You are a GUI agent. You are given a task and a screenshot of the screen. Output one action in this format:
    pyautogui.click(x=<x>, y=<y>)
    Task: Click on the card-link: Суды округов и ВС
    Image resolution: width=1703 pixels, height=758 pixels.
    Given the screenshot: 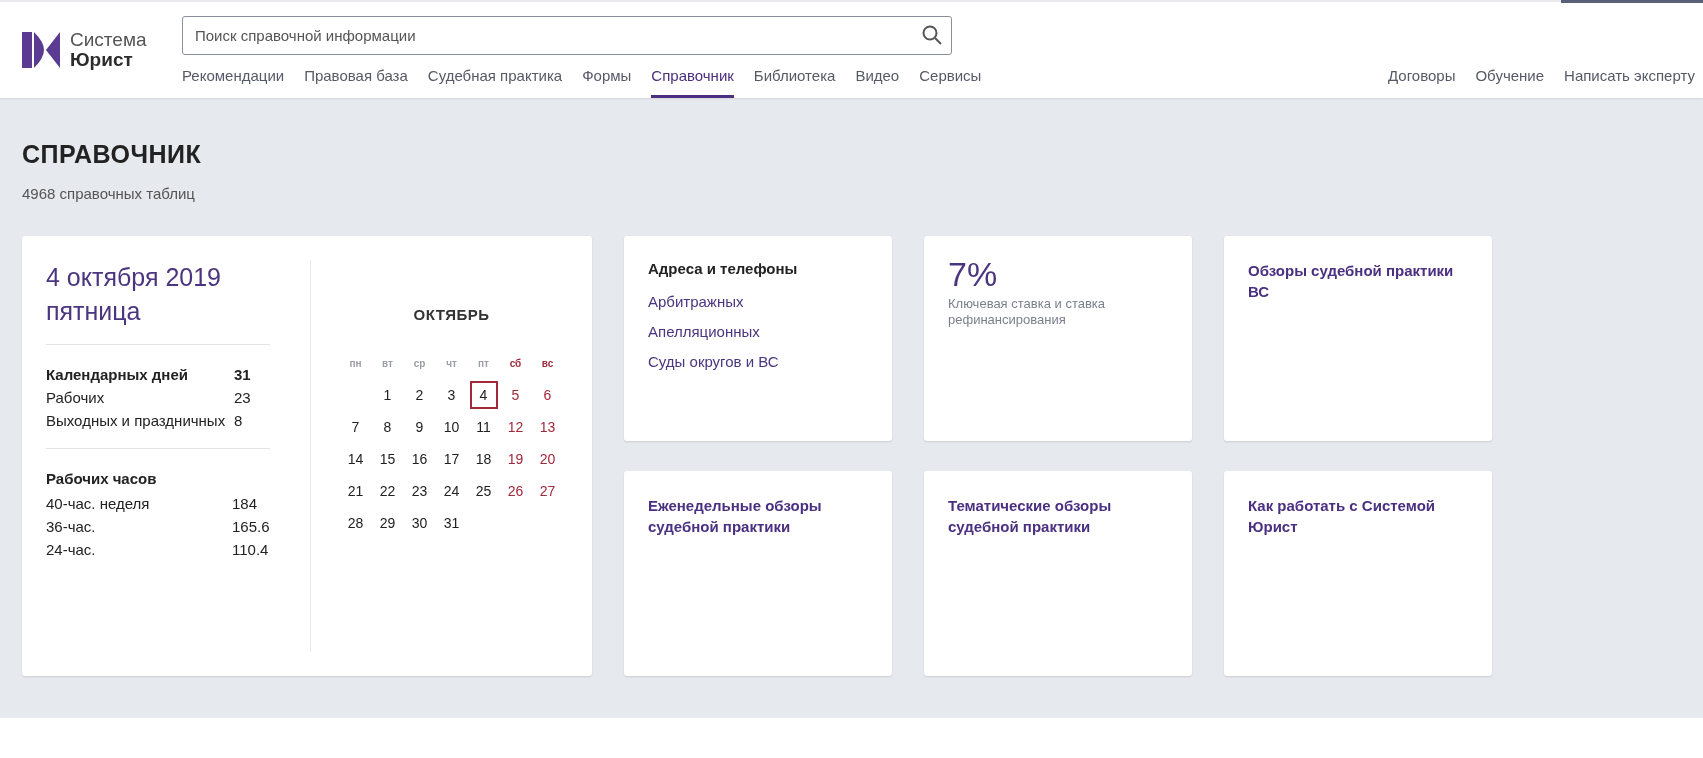 What is the action you would take?
    pyautogui.click(x=758, y=362)
    